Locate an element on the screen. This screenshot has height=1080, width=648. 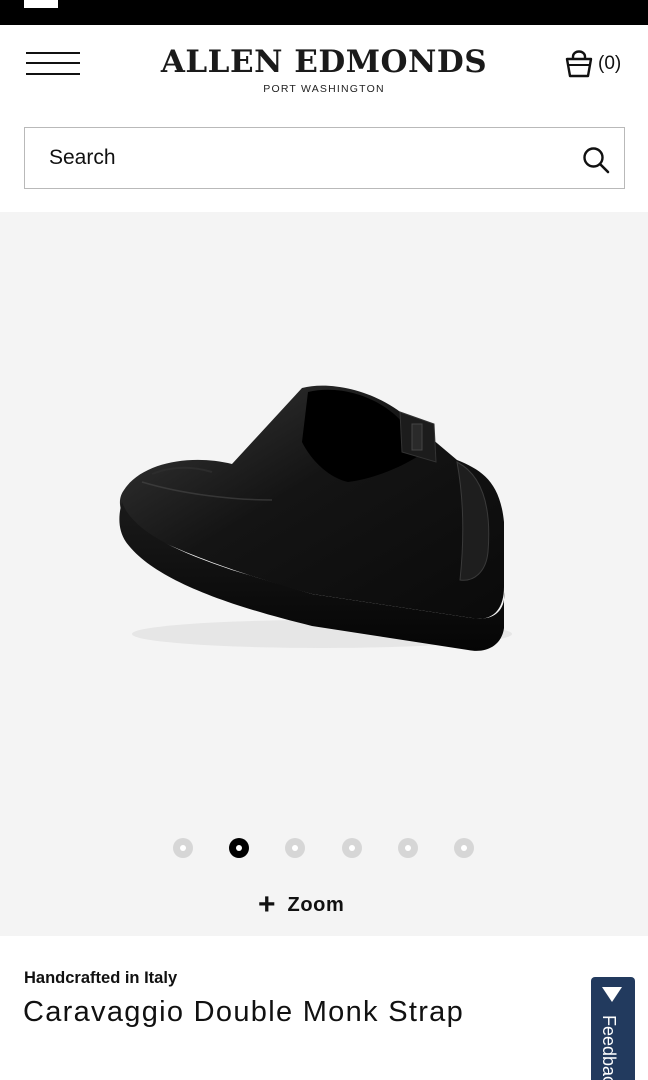
brand-location: PORT WASHINGTON is located at coordinates (324, 89).